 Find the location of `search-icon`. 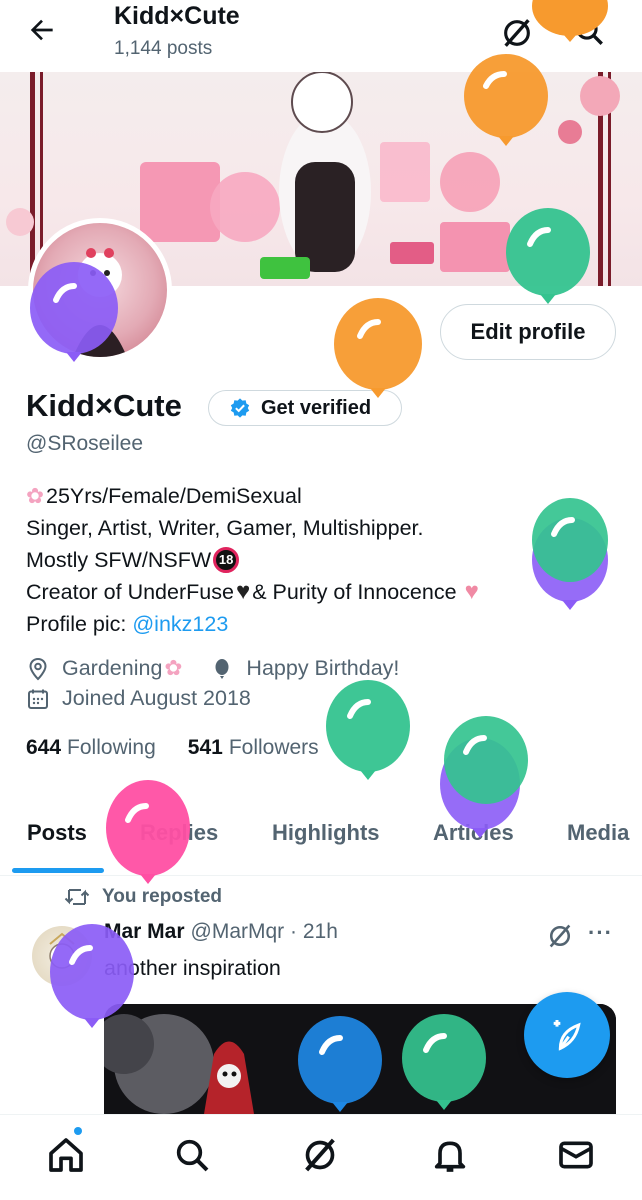

search-icon is located at coordinates (192, 1155).